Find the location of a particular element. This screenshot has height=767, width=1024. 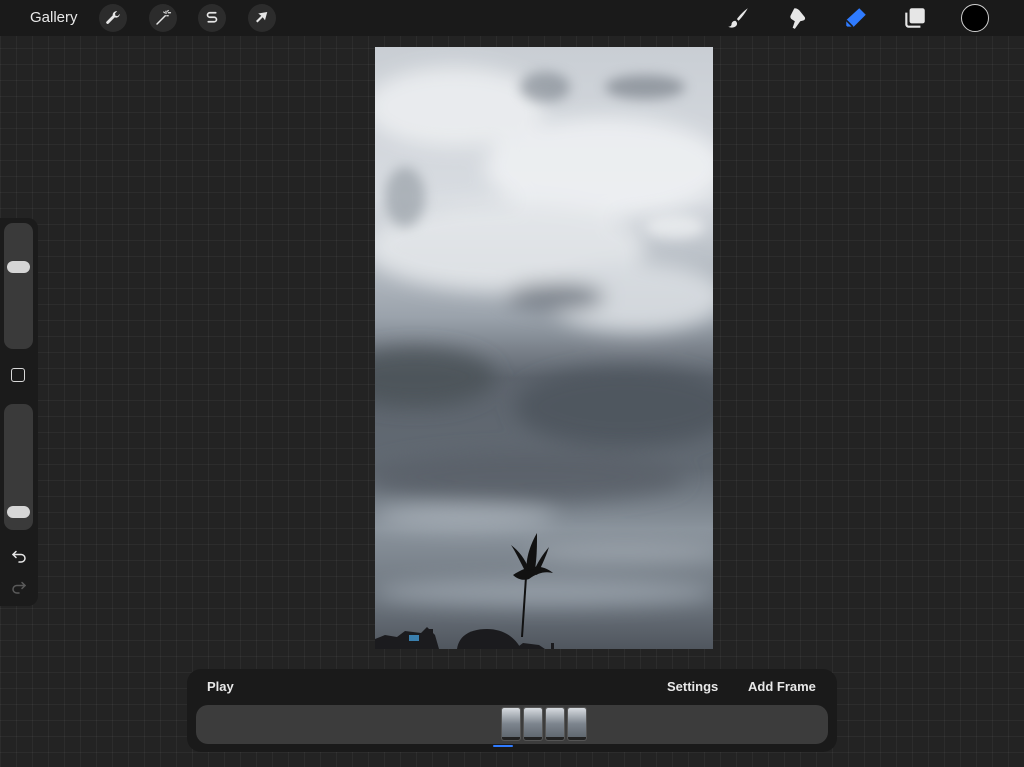

animation-assist-panel: Play Settings Add Frame is located at coordinates (512, 710).